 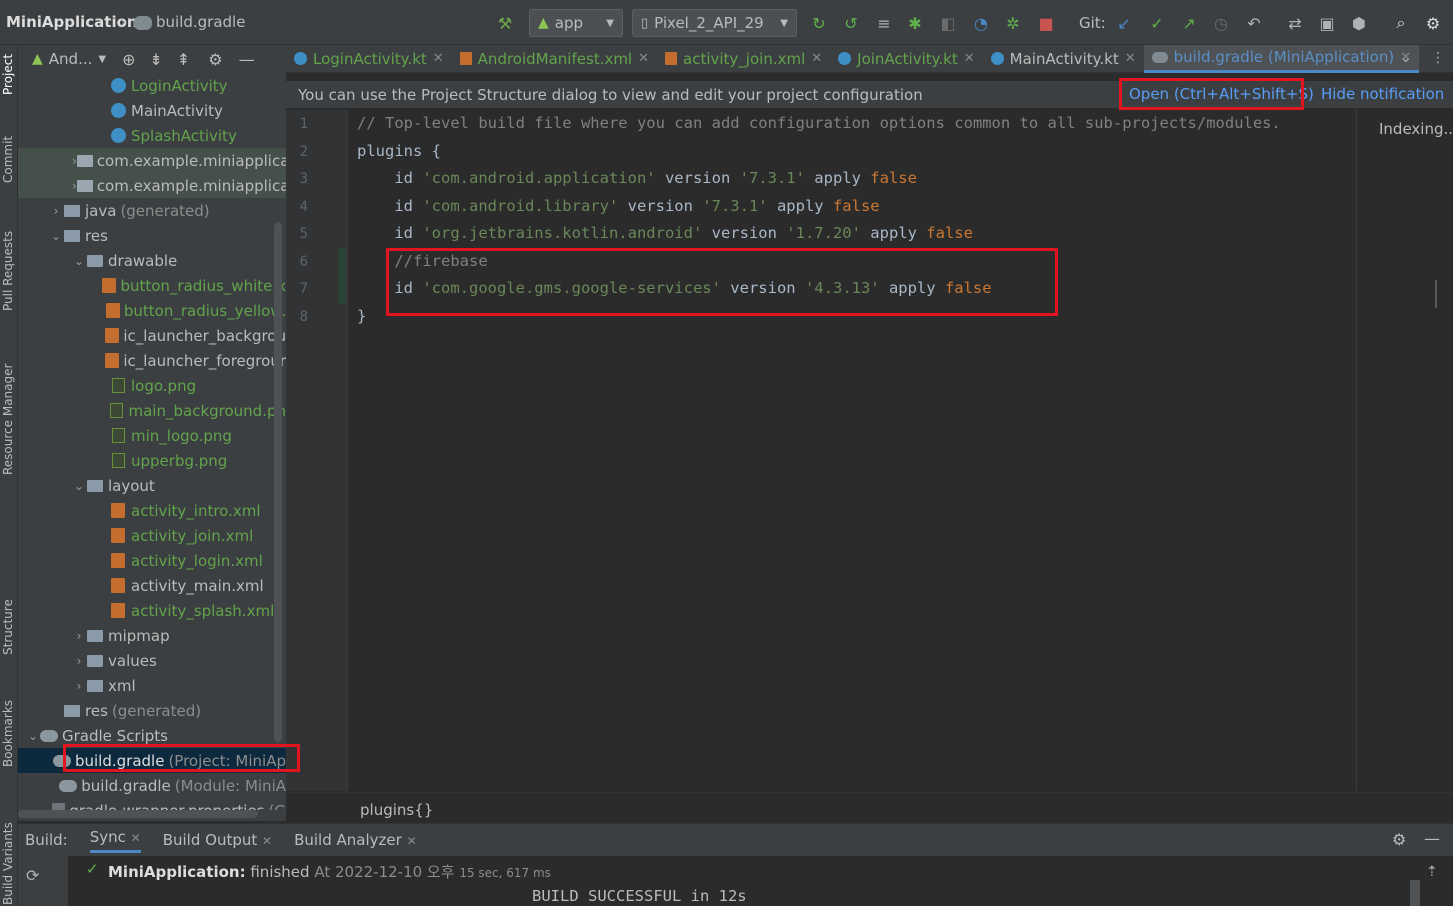 What do you see at coordinates (152, 760) in the screenshot?
I see `tree-node: build.gradle (Project: MiniAp` at bounding box center [152, 760].